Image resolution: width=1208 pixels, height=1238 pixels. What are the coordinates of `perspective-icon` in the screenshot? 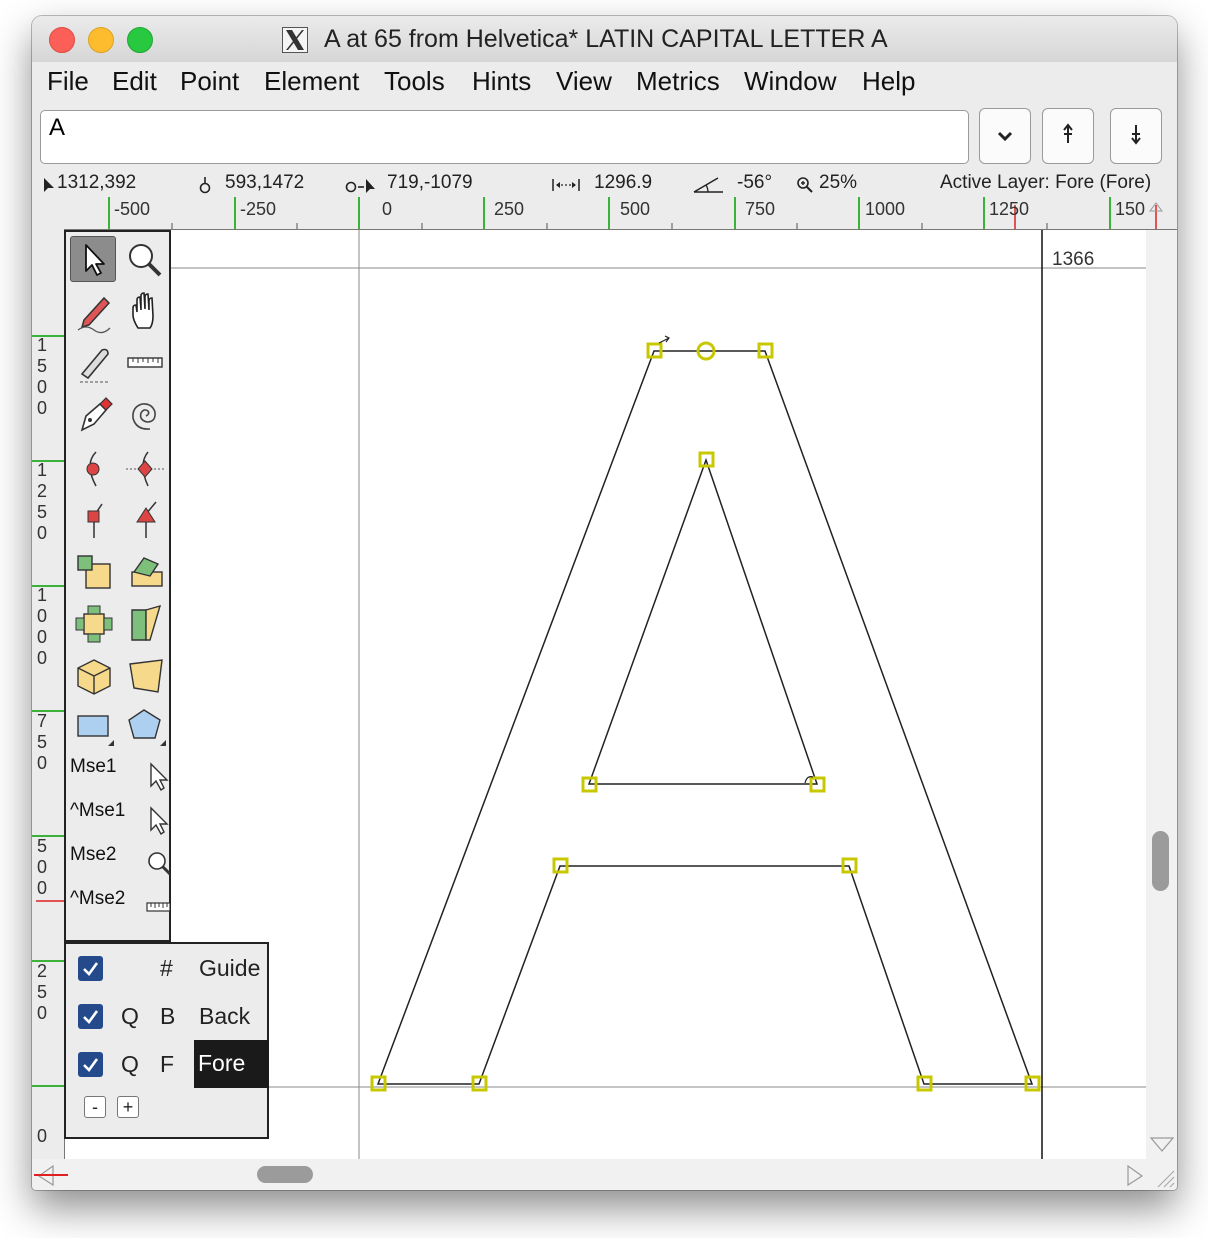 It's located at (146, 676).